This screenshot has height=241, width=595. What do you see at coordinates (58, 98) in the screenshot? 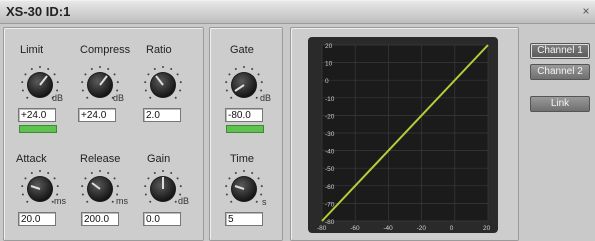
I see `limit-unit: dB` at bounding box center [58, 98].